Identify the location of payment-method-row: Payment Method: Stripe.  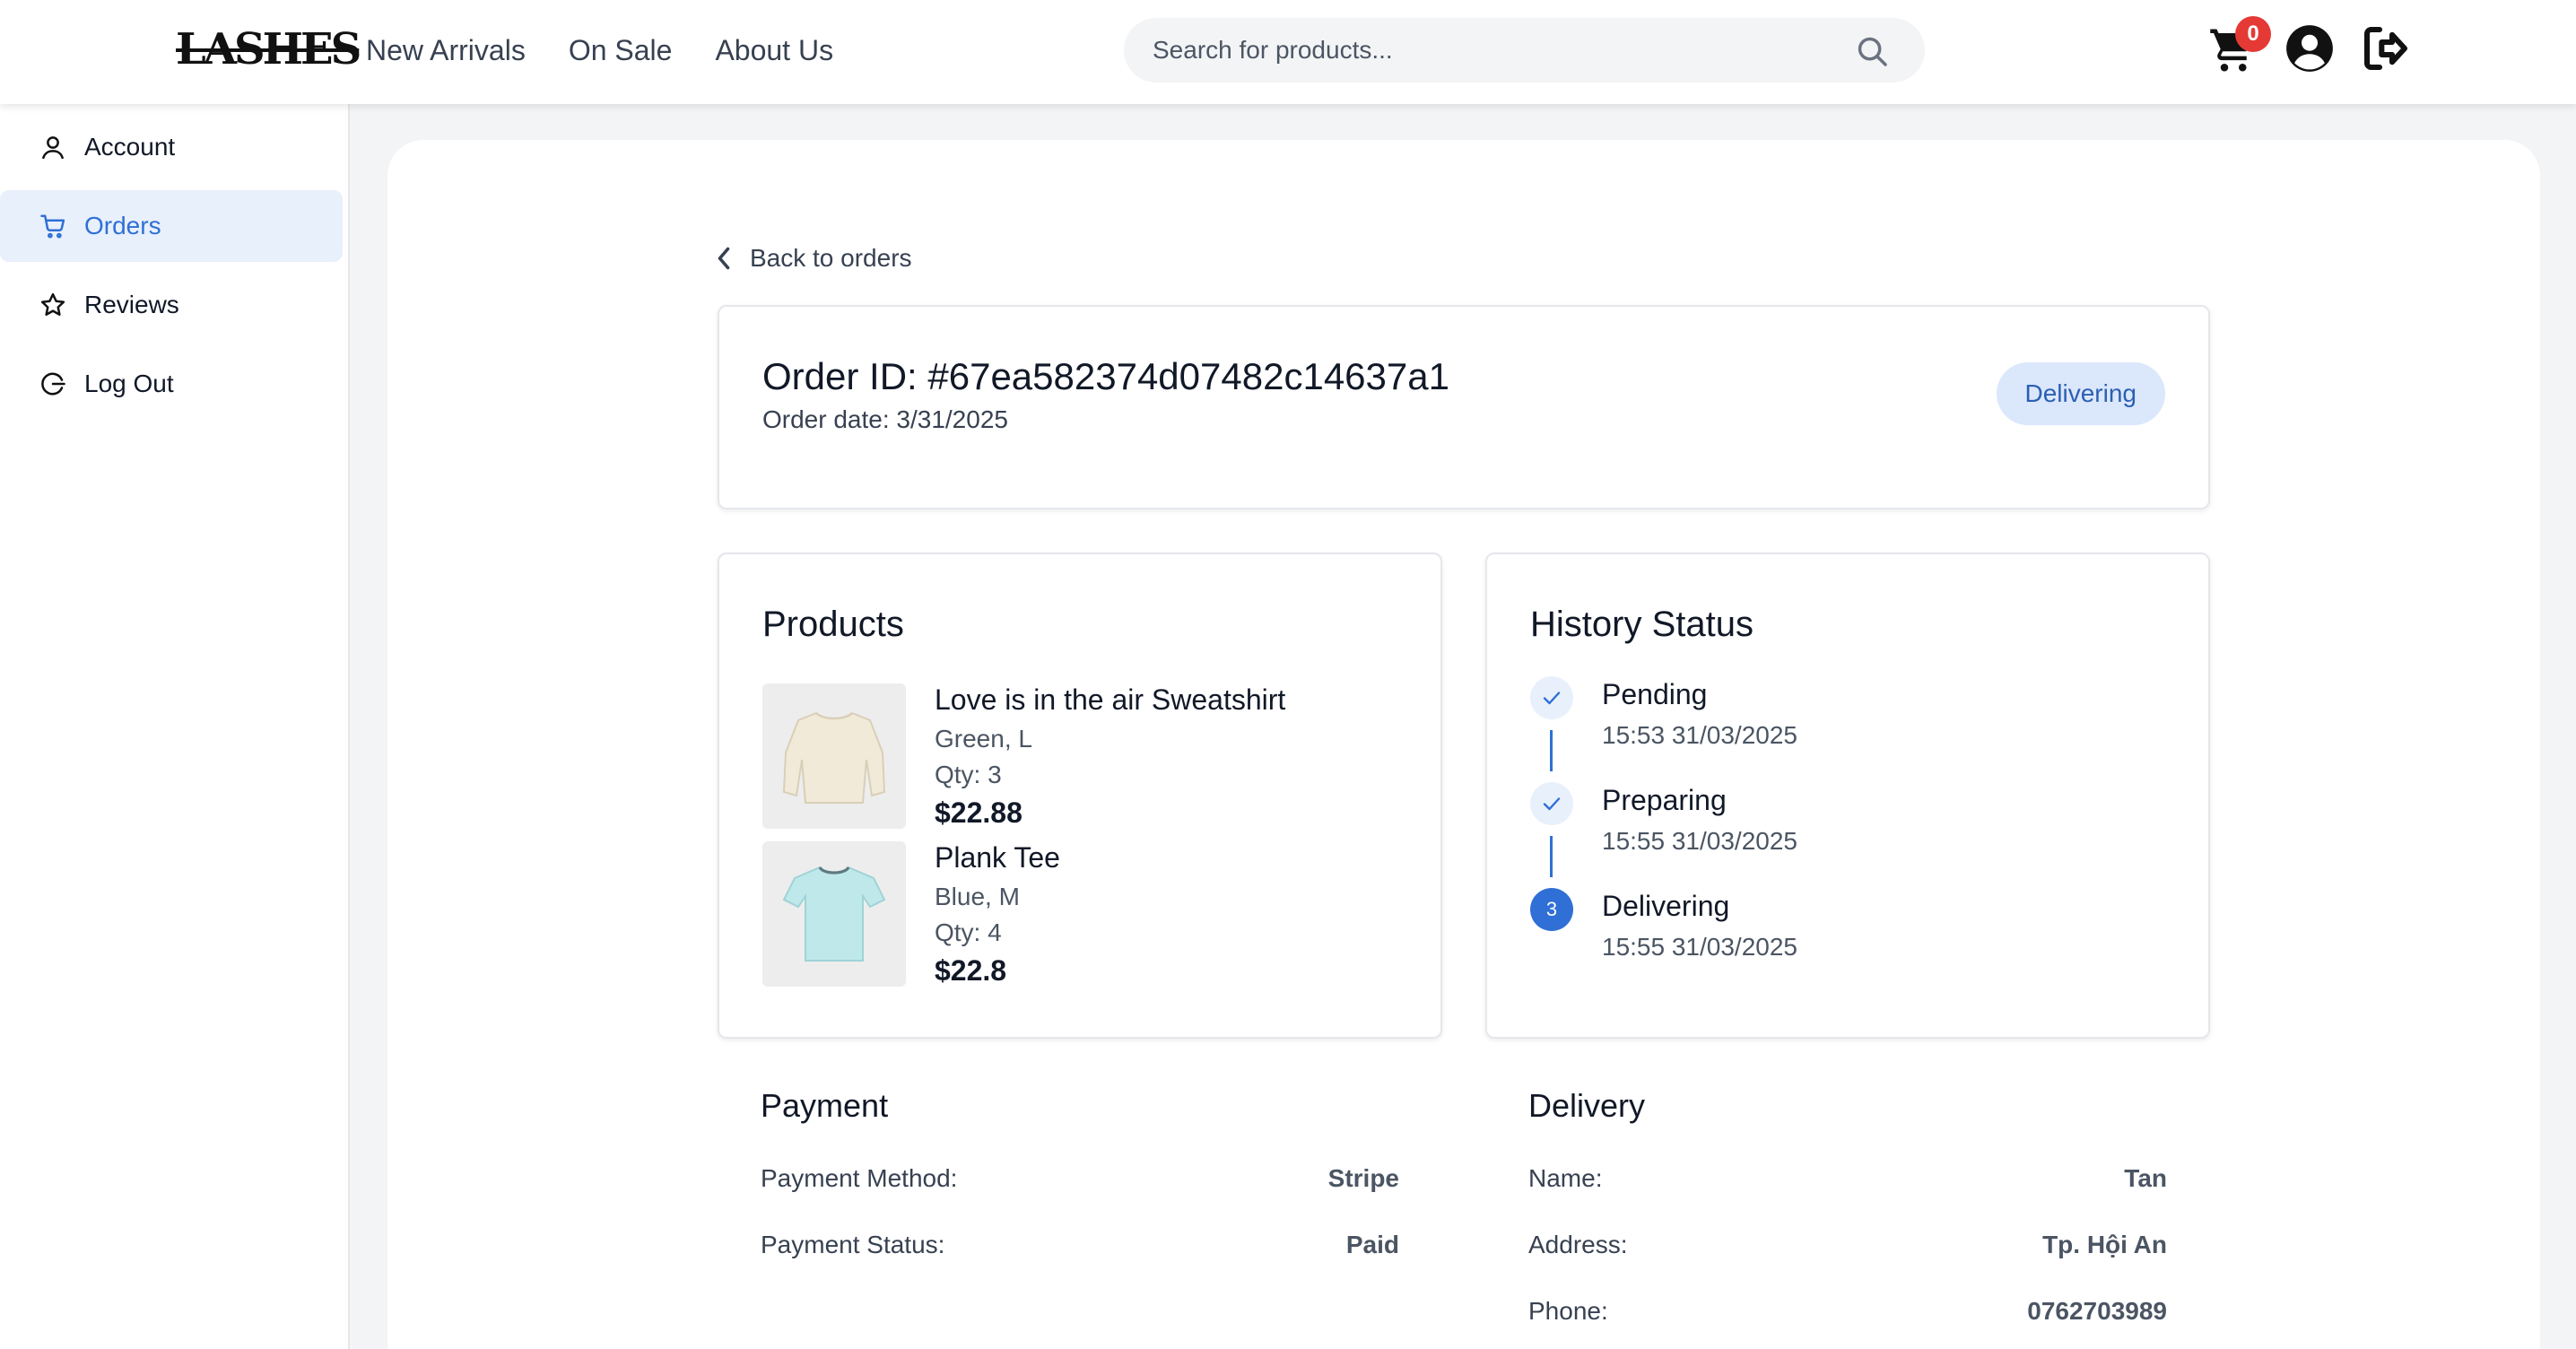
(1080, 1182).